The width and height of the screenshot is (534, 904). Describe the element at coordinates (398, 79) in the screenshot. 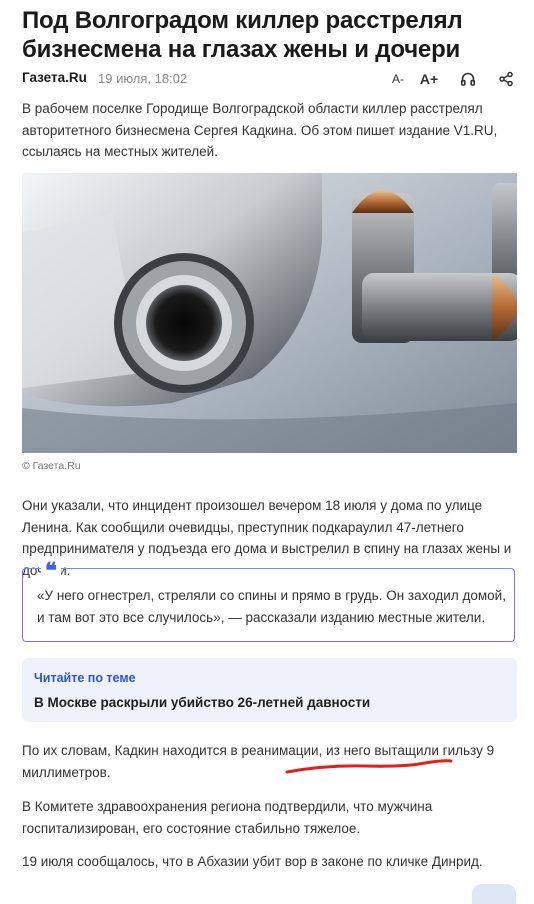

I see `font-decrease-button: A-` at that location.